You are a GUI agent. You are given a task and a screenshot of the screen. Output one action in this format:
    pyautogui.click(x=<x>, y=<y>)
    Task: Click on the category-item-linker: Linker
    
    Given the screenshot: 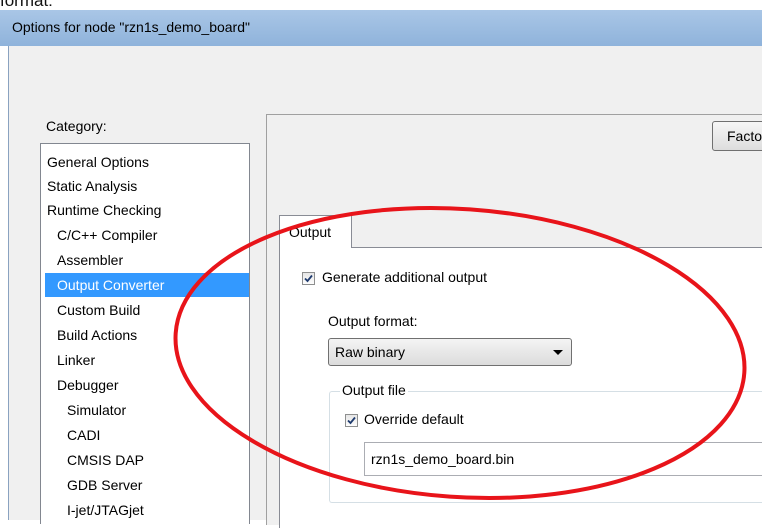 What is the action you would take?
    pyautogui.click(x=149, y=360)
    